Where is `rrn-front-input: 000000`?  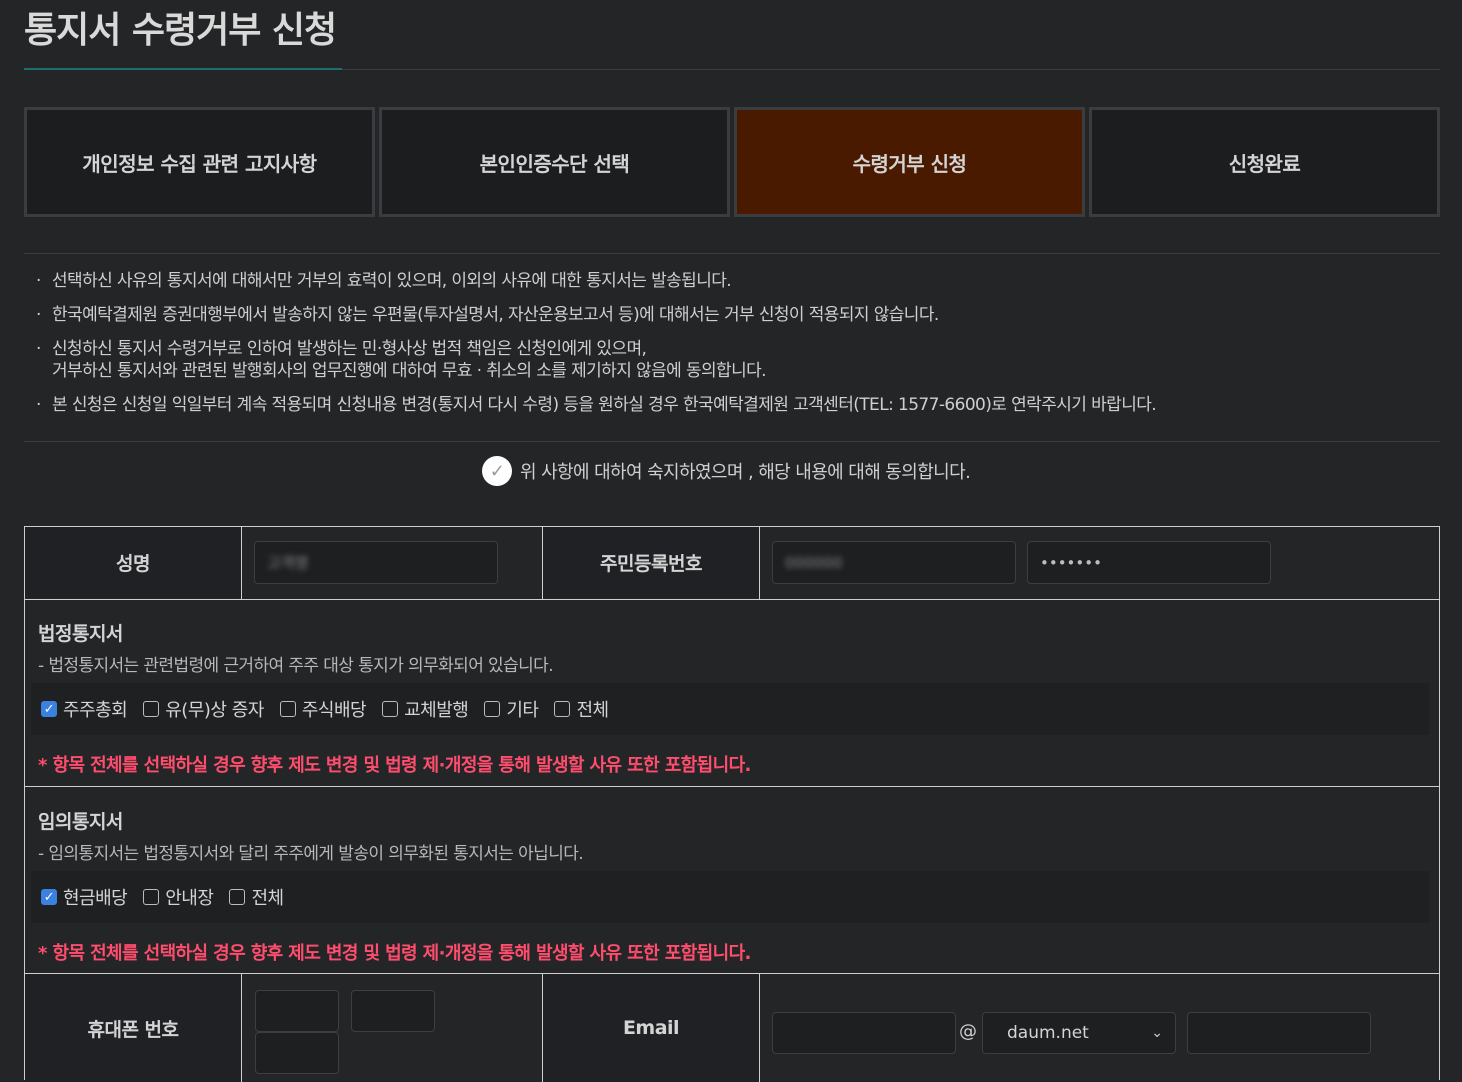
rrn-front-input: 000000 is located at coordinates (894, 562).